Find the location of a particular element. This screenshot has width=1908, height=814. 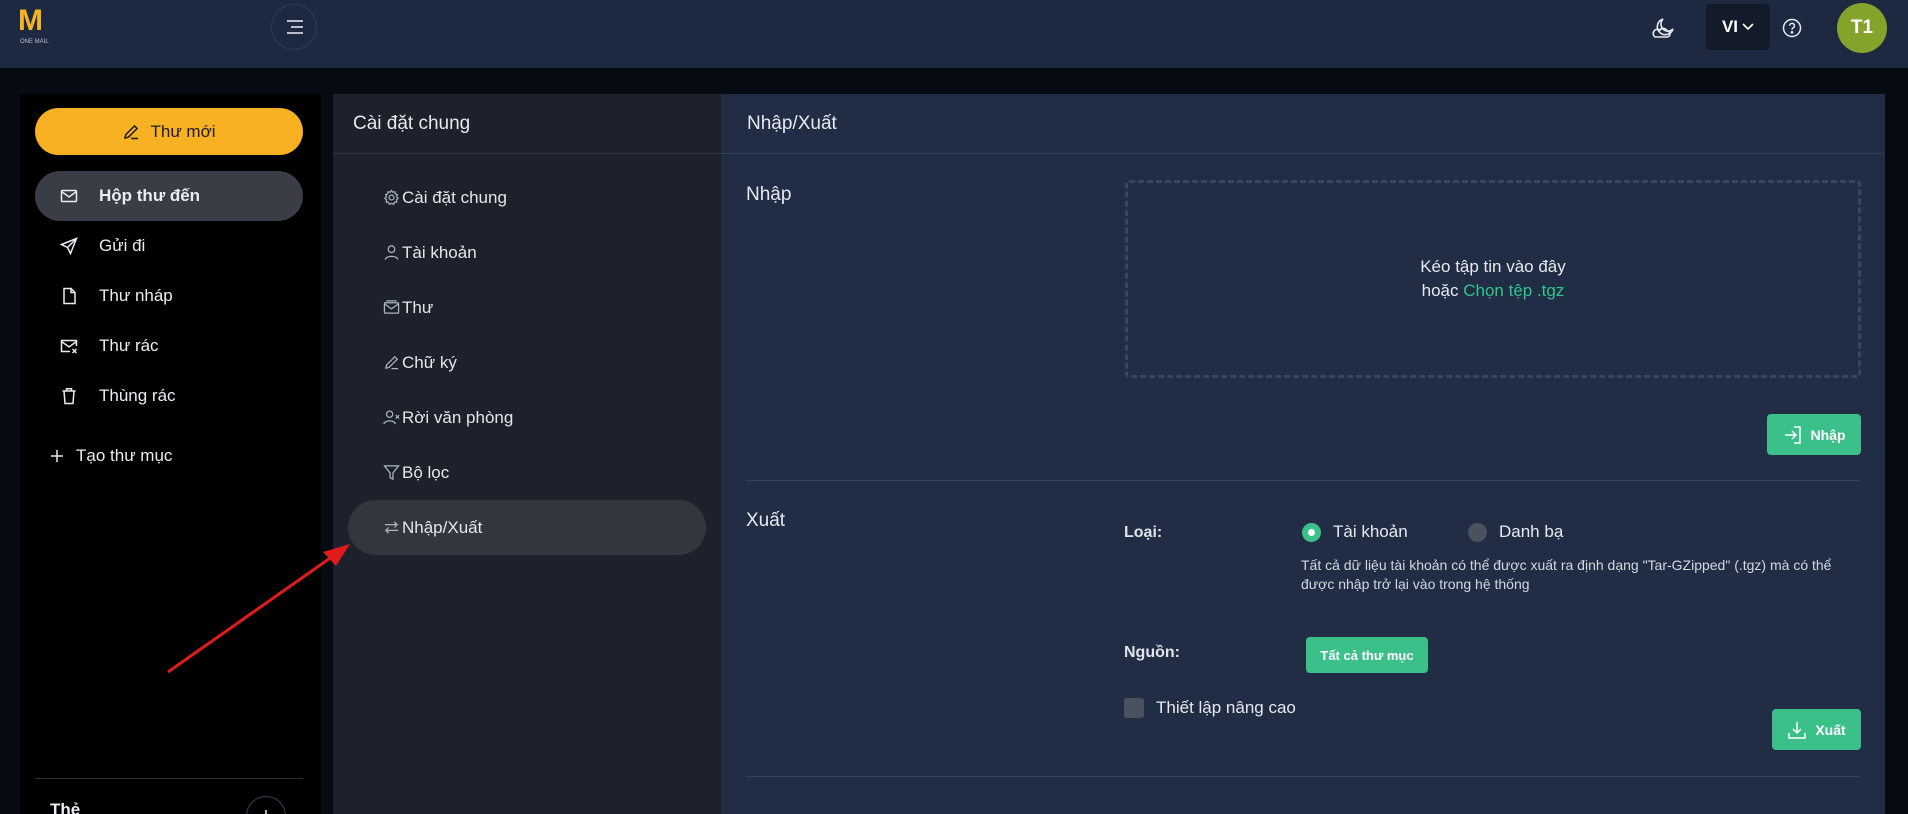

settings-item-label: Chữ ký is located at coordinates (429, 362).